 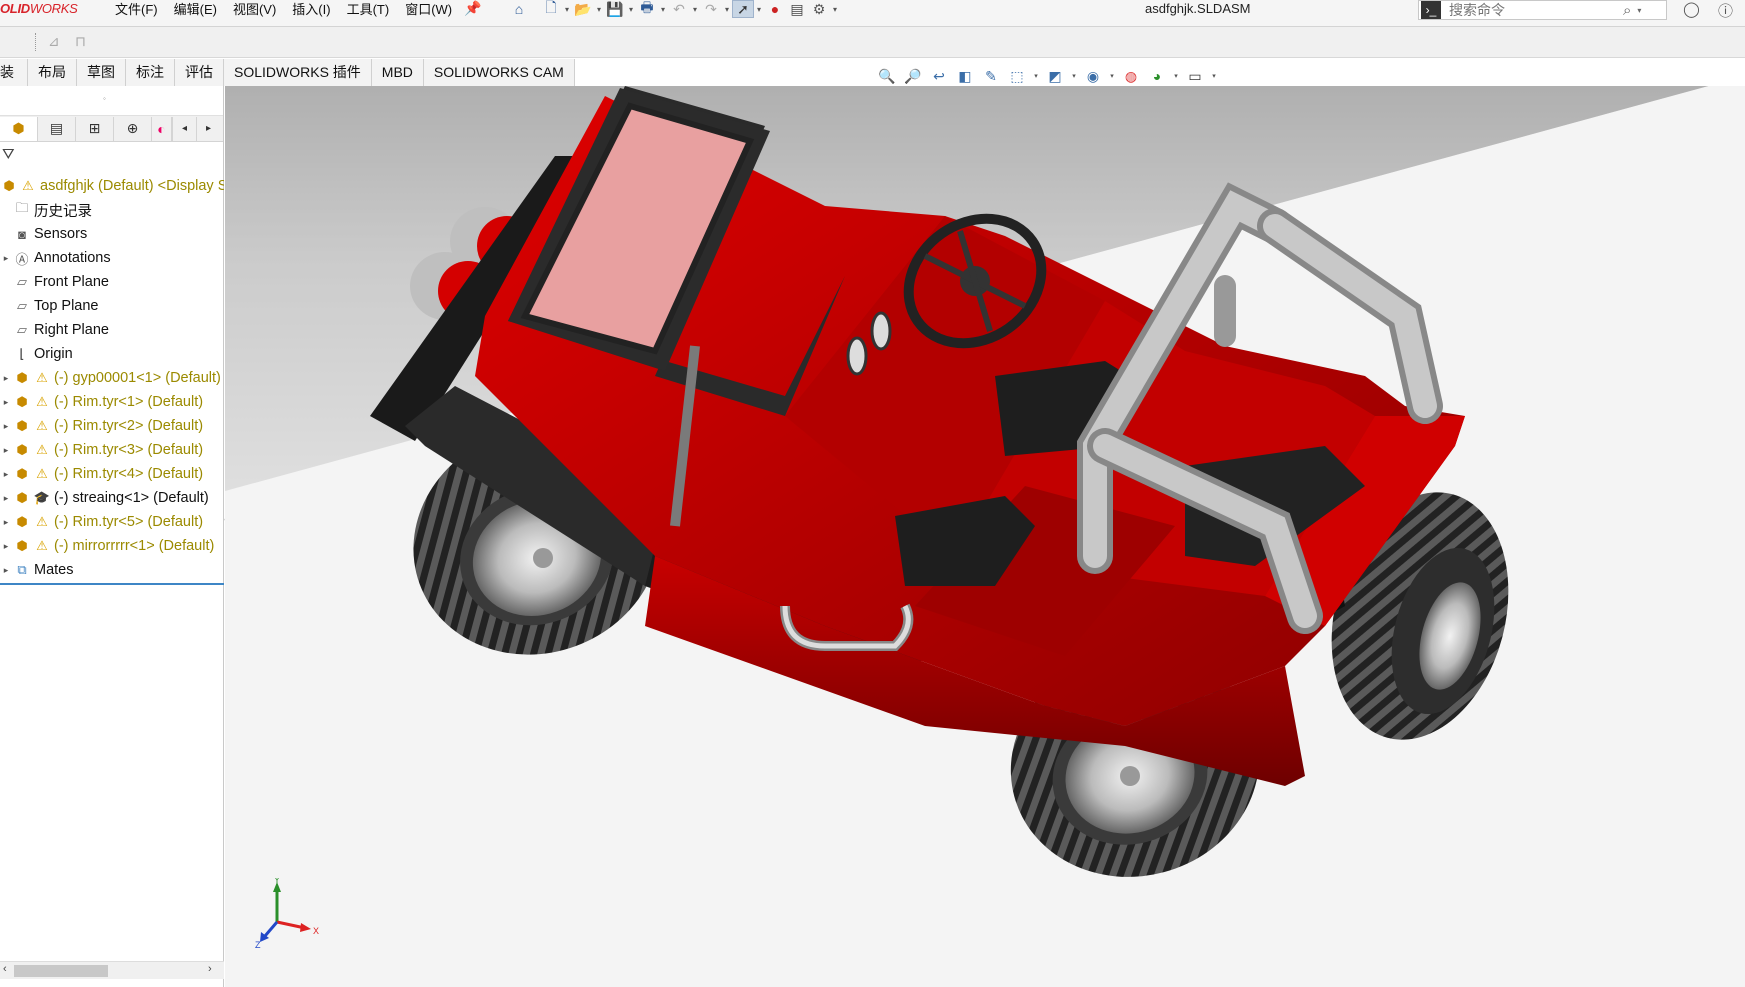 What do you see at coordinates (679, 9) in the screenshot?
I see `undo-icon: ↶` at bounding box center [679, 9].